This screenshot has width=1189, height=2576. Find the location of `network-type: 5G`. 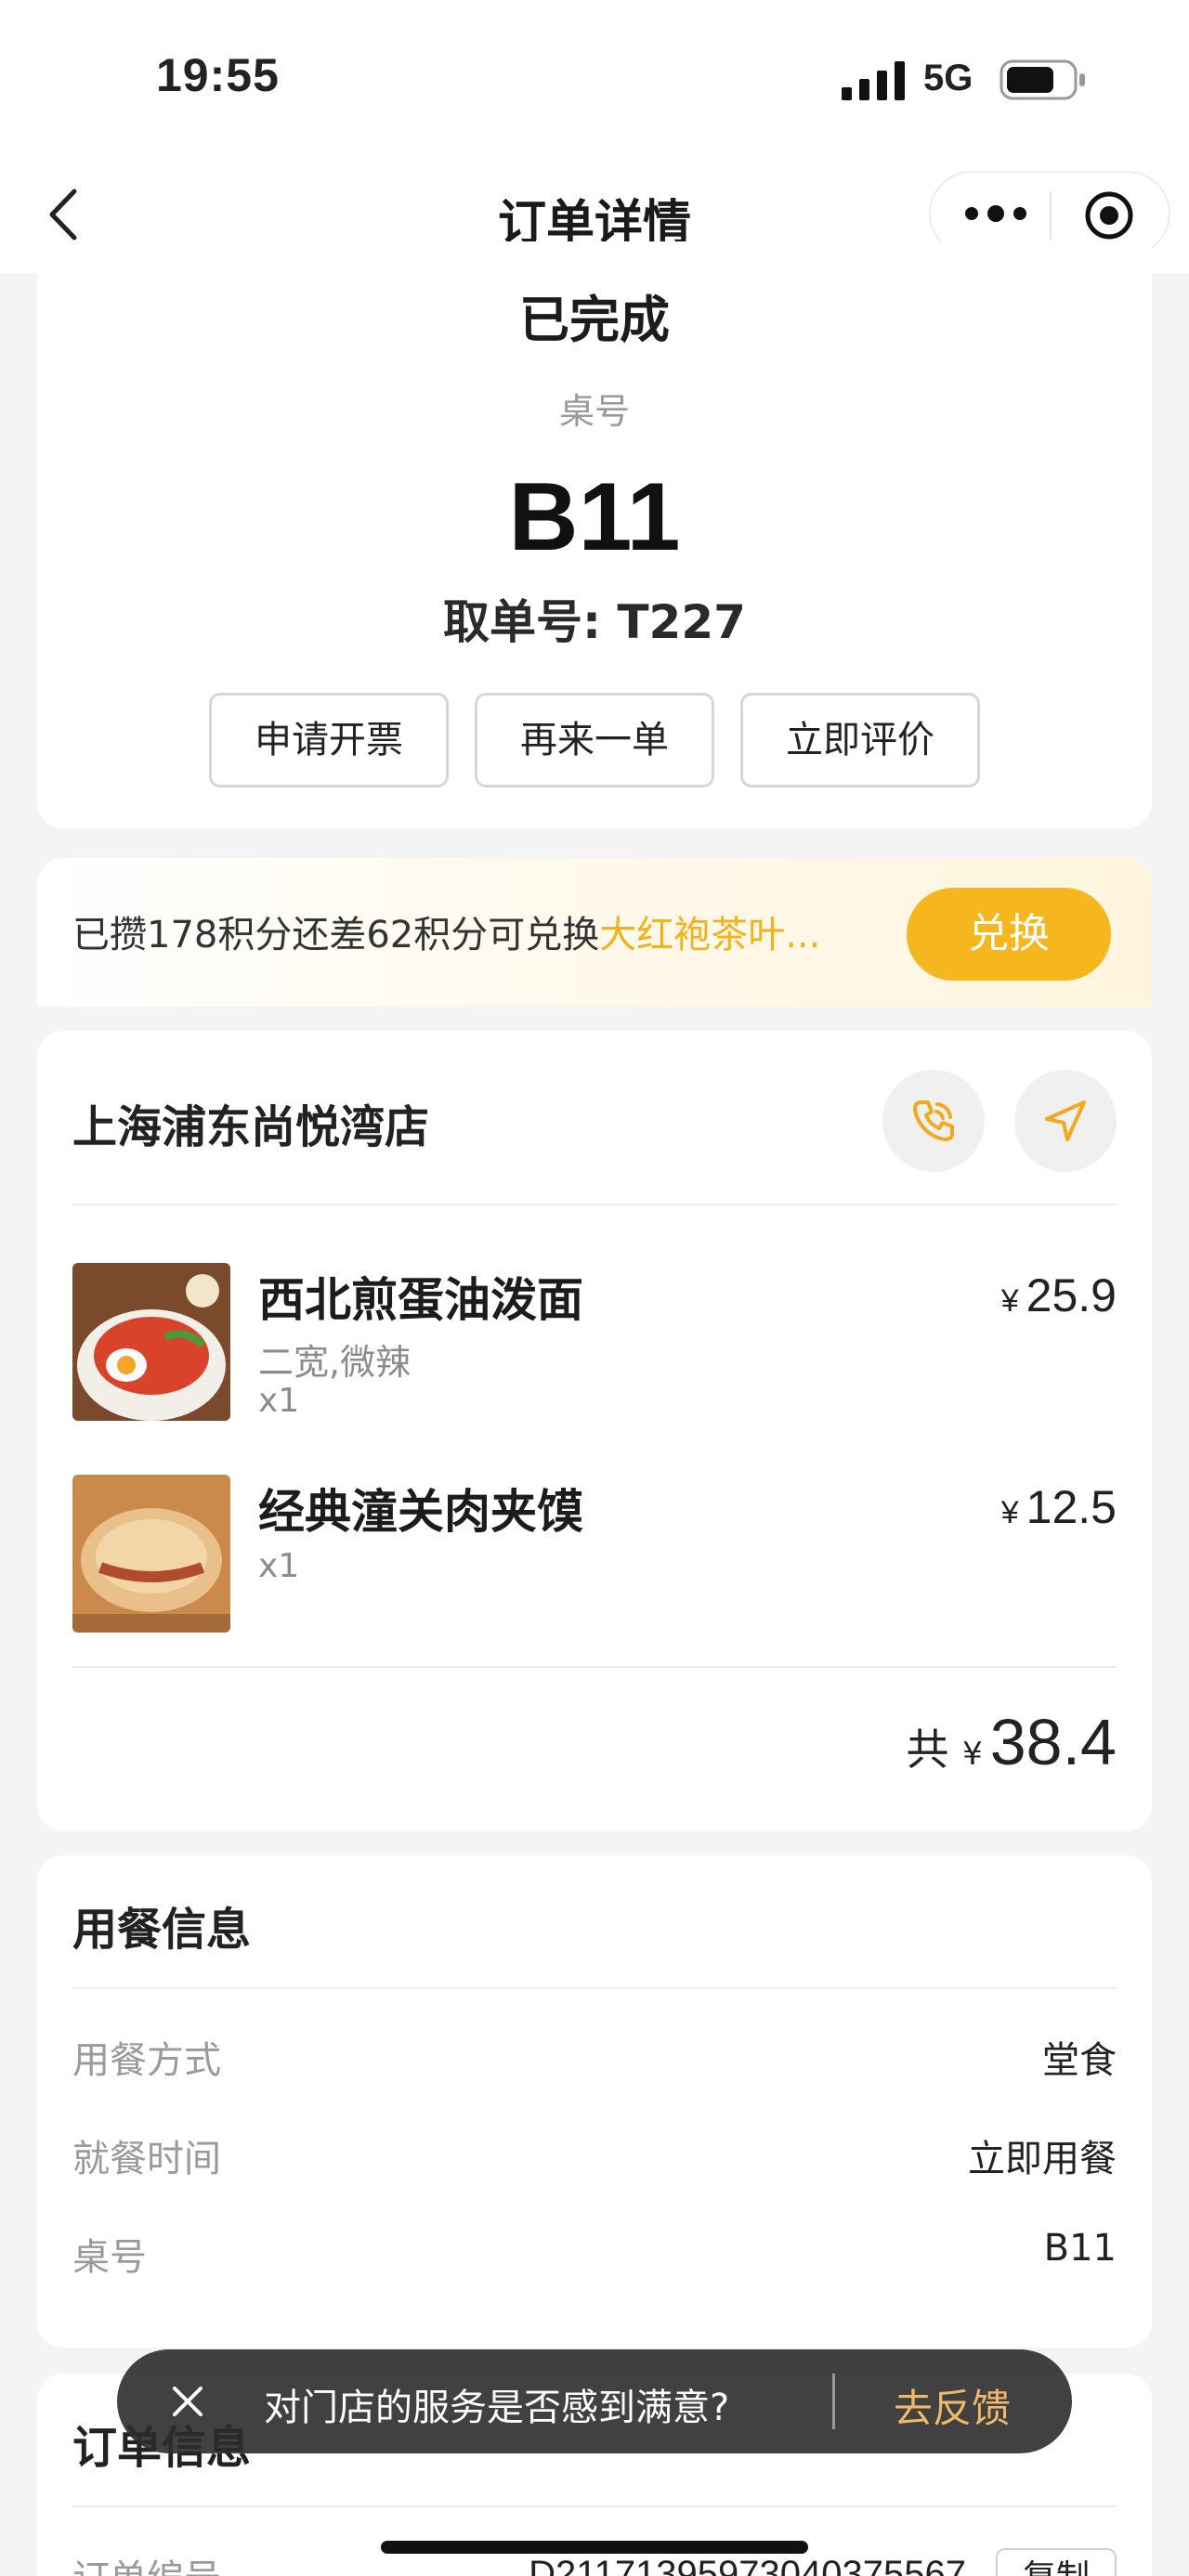

network-type: 5G is located at coordinates (948, 78).